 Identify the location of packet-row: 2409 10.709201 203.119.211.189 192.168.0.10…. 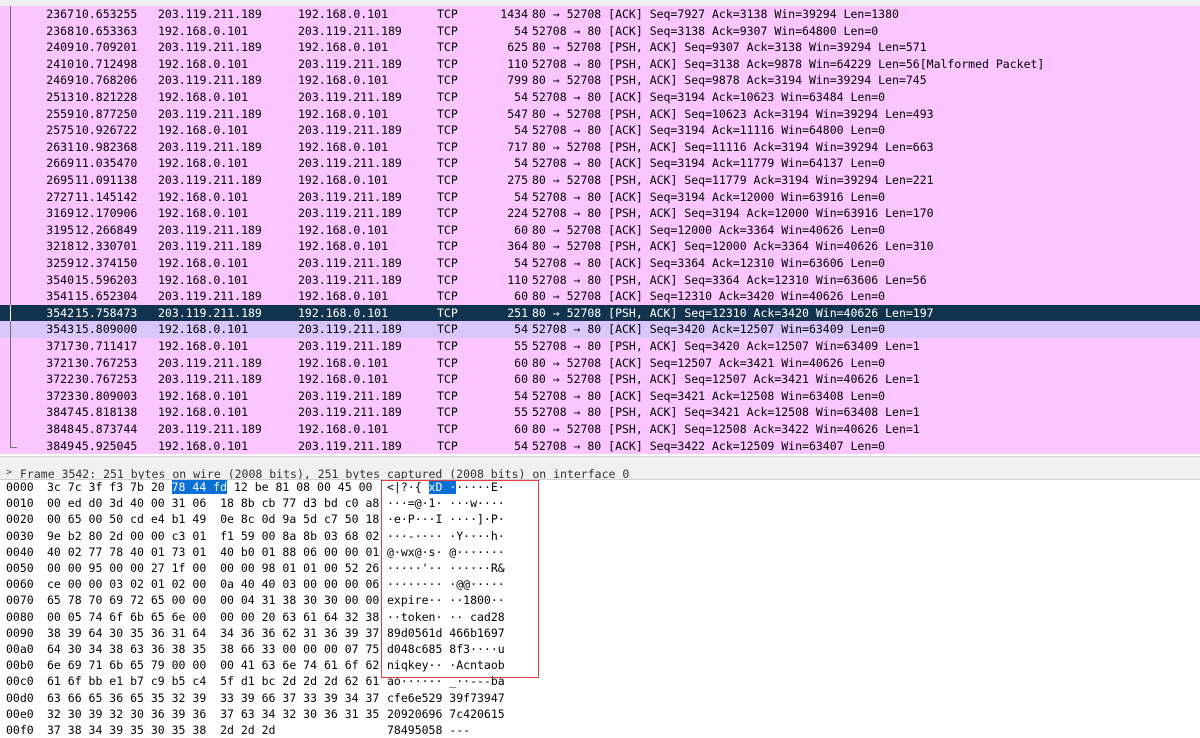
(600, 47).